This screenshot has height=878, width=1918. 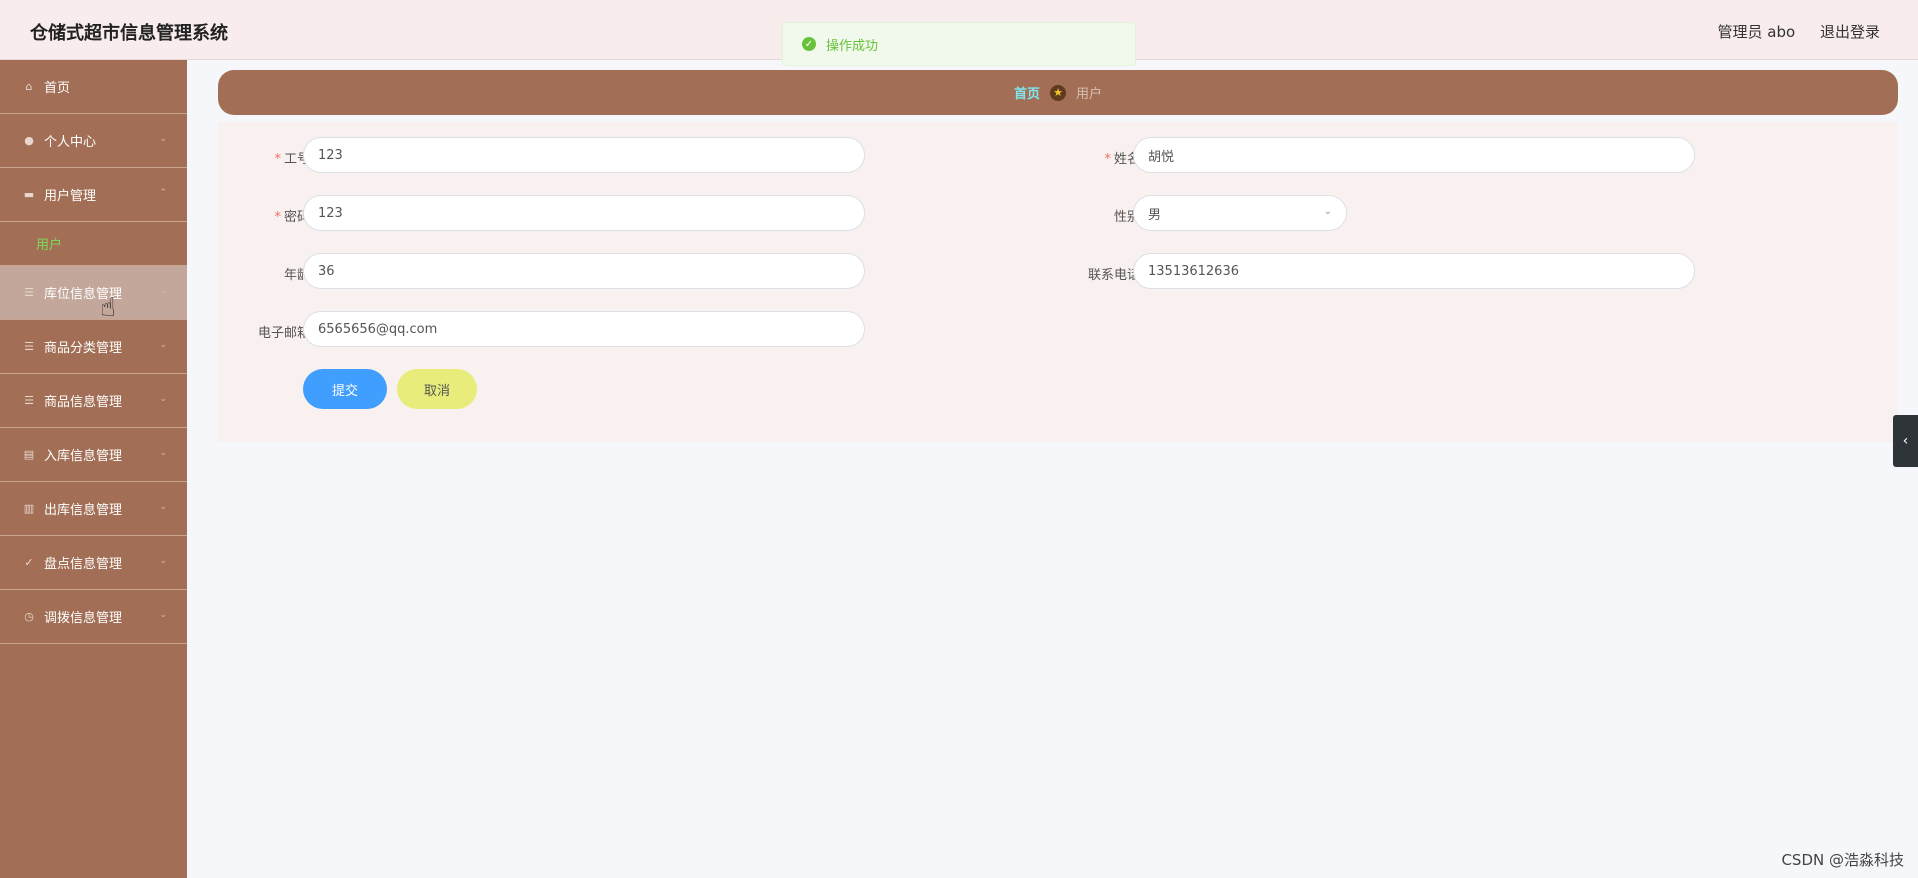 What do you see at coordinates (437, 389) in the screenshot?
I see `cancel-button: 取消` at bounding box center [437, 389].